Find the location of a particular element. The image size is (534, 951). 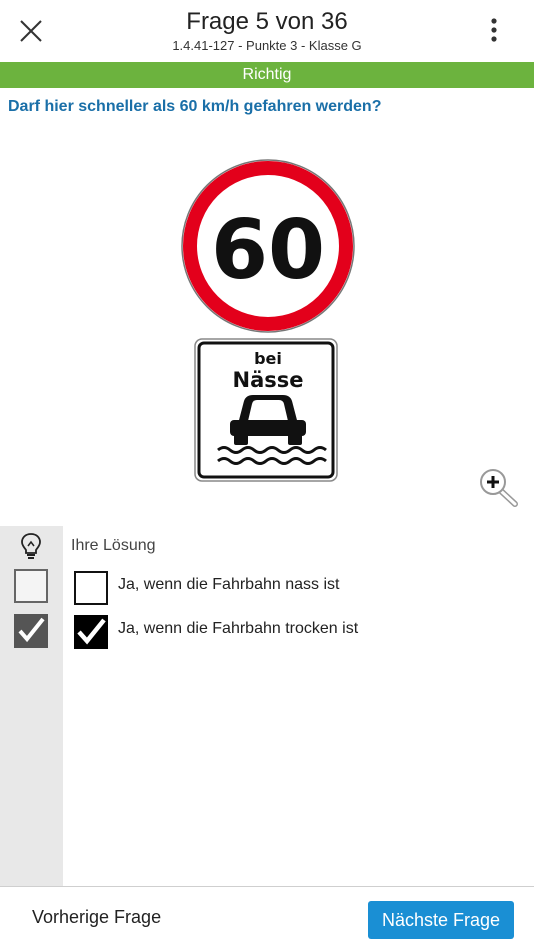

footer-nav: Vorherige Frage Nächste Frage is located at coordinates (267, 918).